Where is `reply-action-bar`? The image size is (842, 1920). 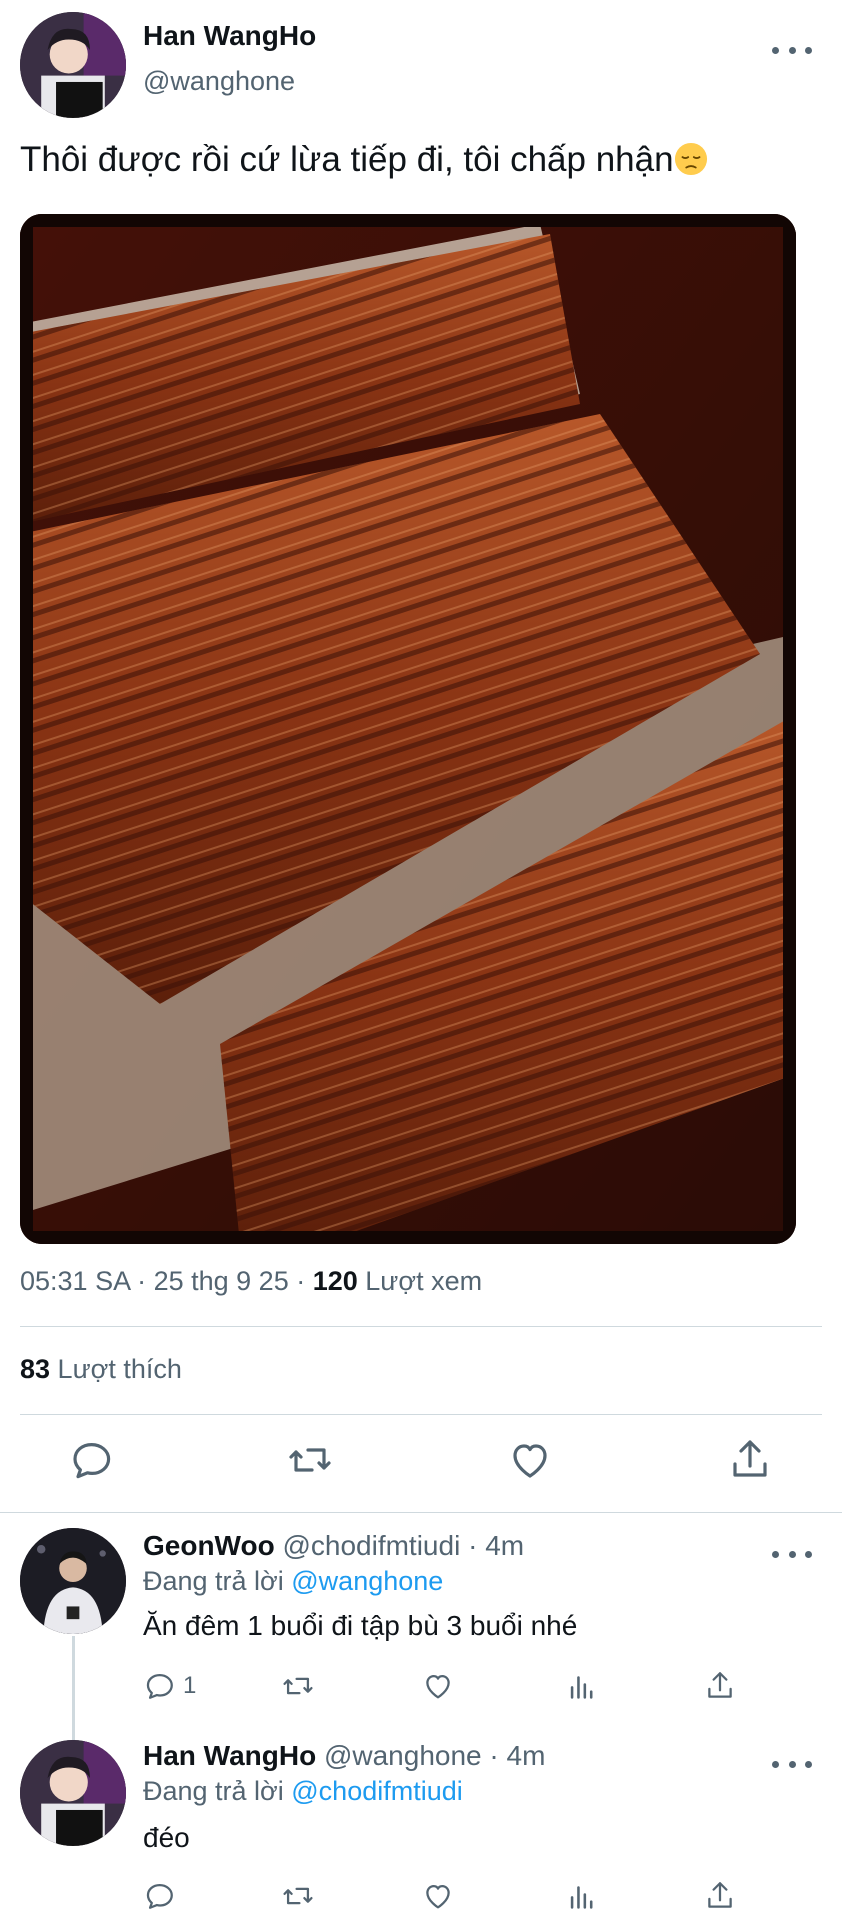 reply-action-bar is located at coordinates (463, 1898).